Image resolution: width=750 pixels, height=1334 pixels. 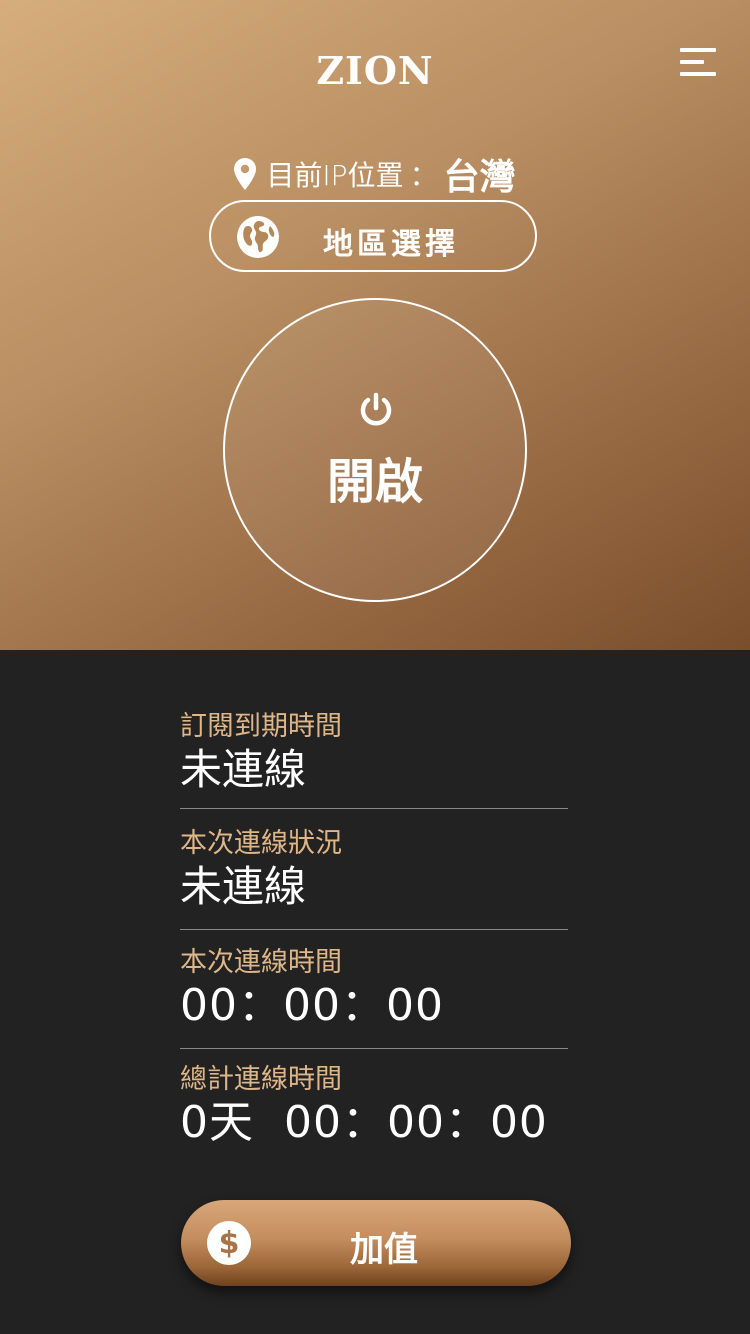 I want to click on subscription-expiry-item: 訂閱到期時間 未連線, so click(x=374, y=759).